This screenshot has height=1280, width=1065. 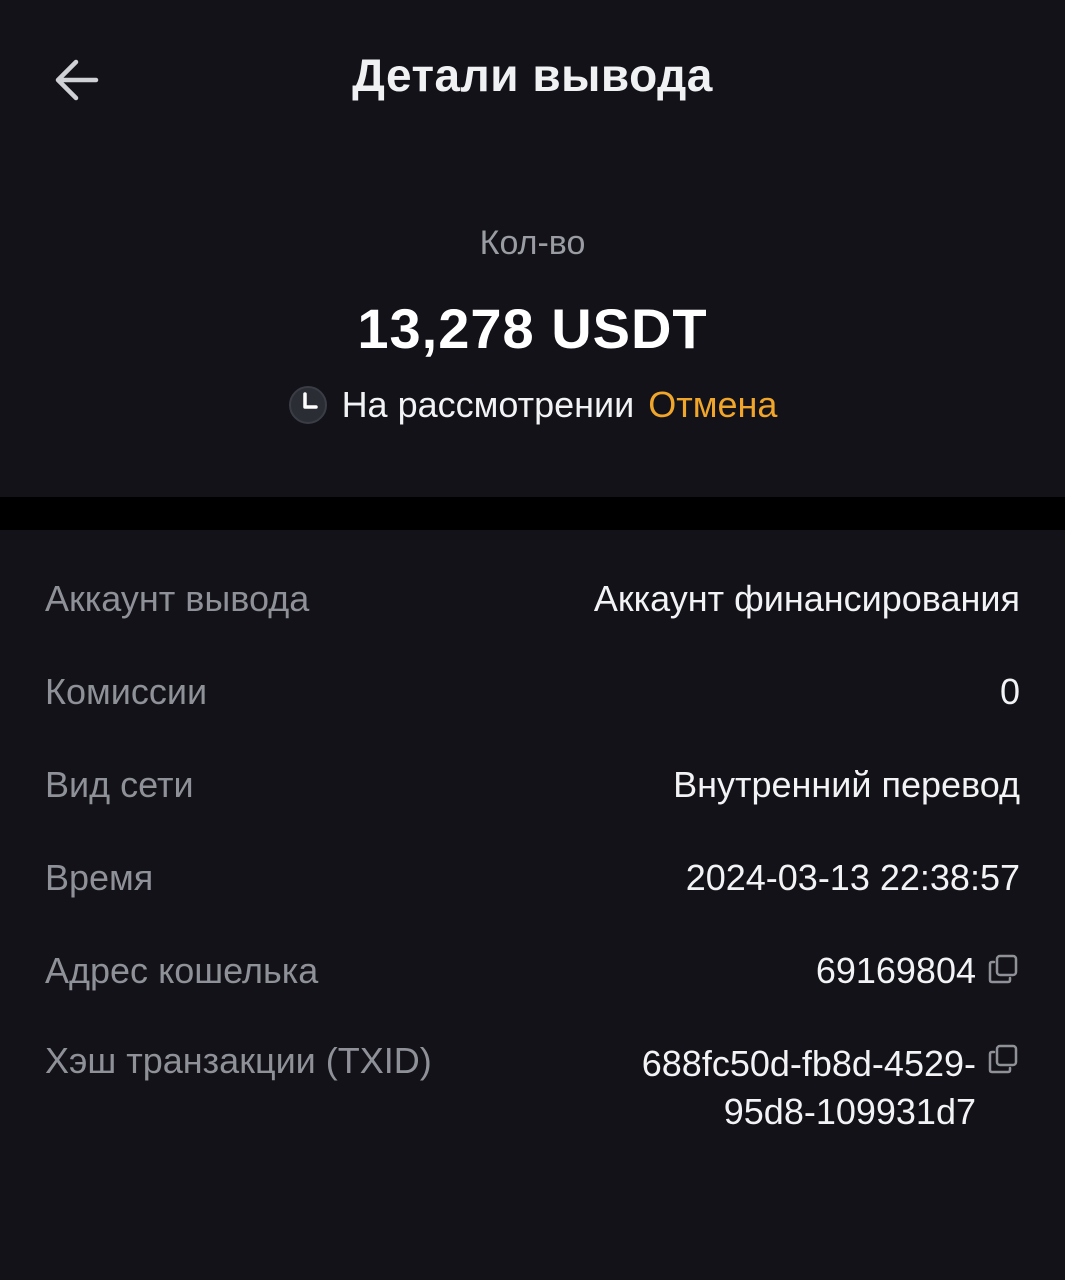 What do you see at coordinates (177, 598) in the screenshot?
I see `withdraw-account-label: Аккаунт вывода` at bounding box center [177, 598].